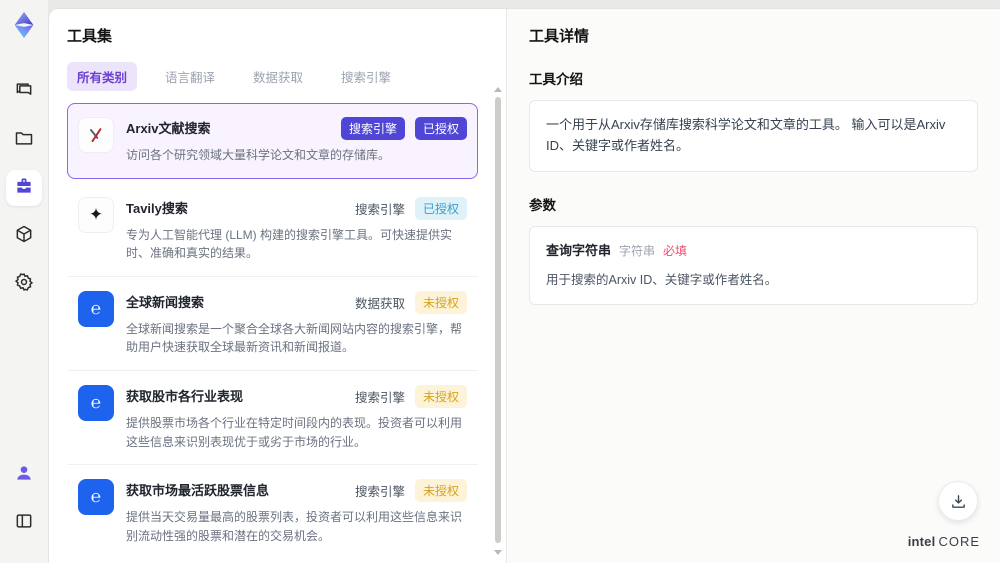 Image resolution: width=1000 pixels, height=563 pixels. I want to click on cube-icon, so click(24, 236).